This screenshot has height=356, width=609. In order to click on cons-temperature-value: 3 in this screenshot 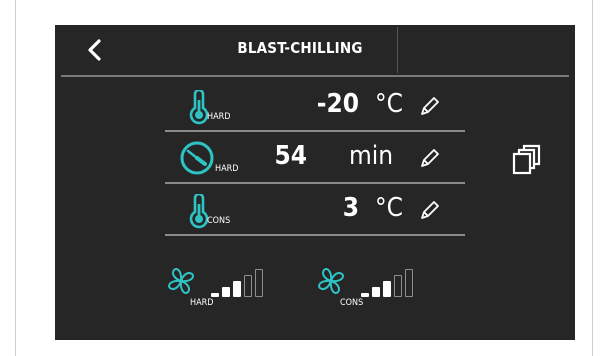, I will do `click(351, 208)`.